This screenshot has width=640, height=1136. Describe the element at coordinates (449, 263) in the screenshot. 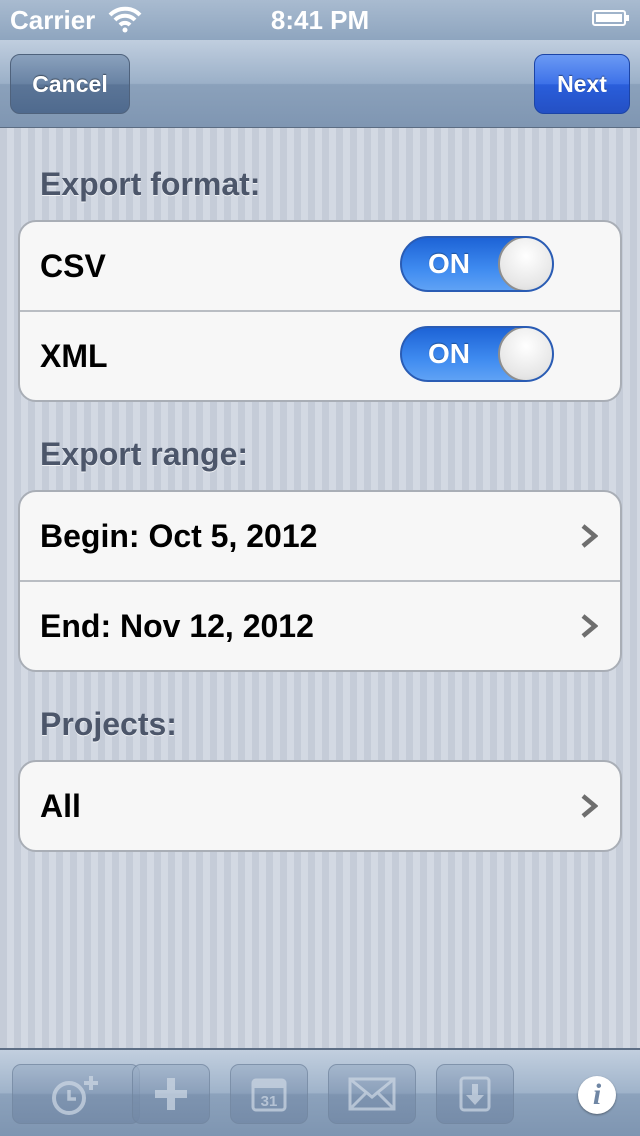

I see `csv-toggle-state: ON` at that location.